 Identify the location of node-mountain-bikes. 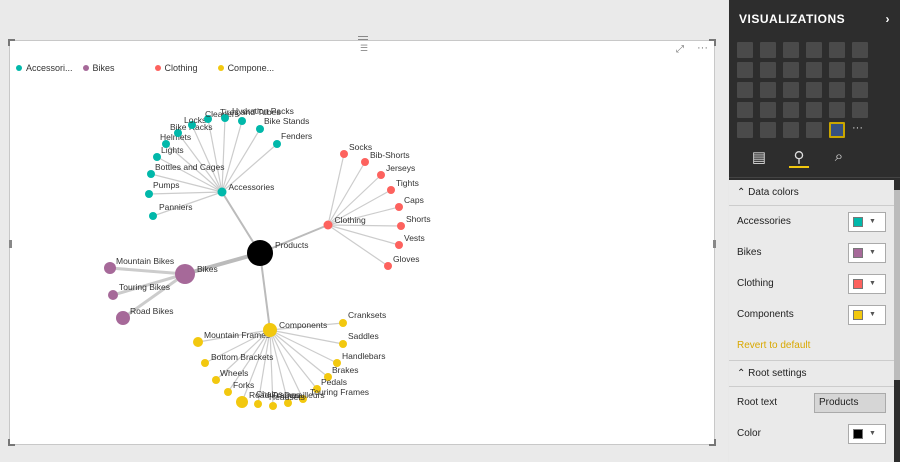
(110, 268).